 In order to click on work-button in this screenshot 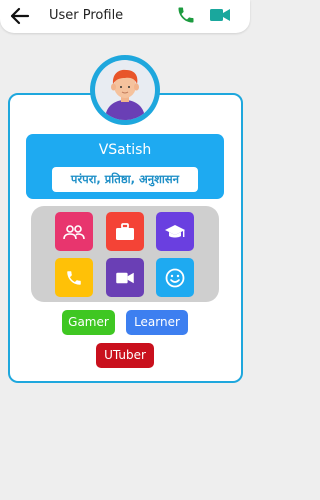, I will do `click(125, 231)`.